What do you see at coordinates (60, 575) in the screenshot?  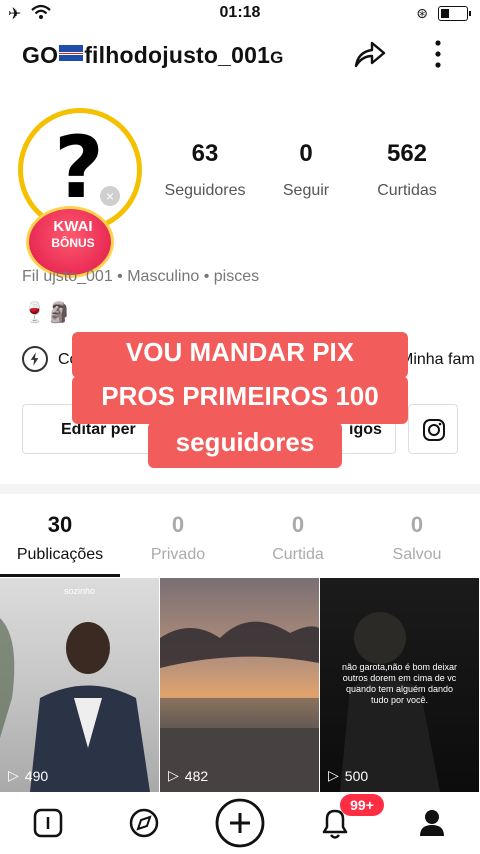 I see `active-tab-indicator` at bounding box center [60, 575].